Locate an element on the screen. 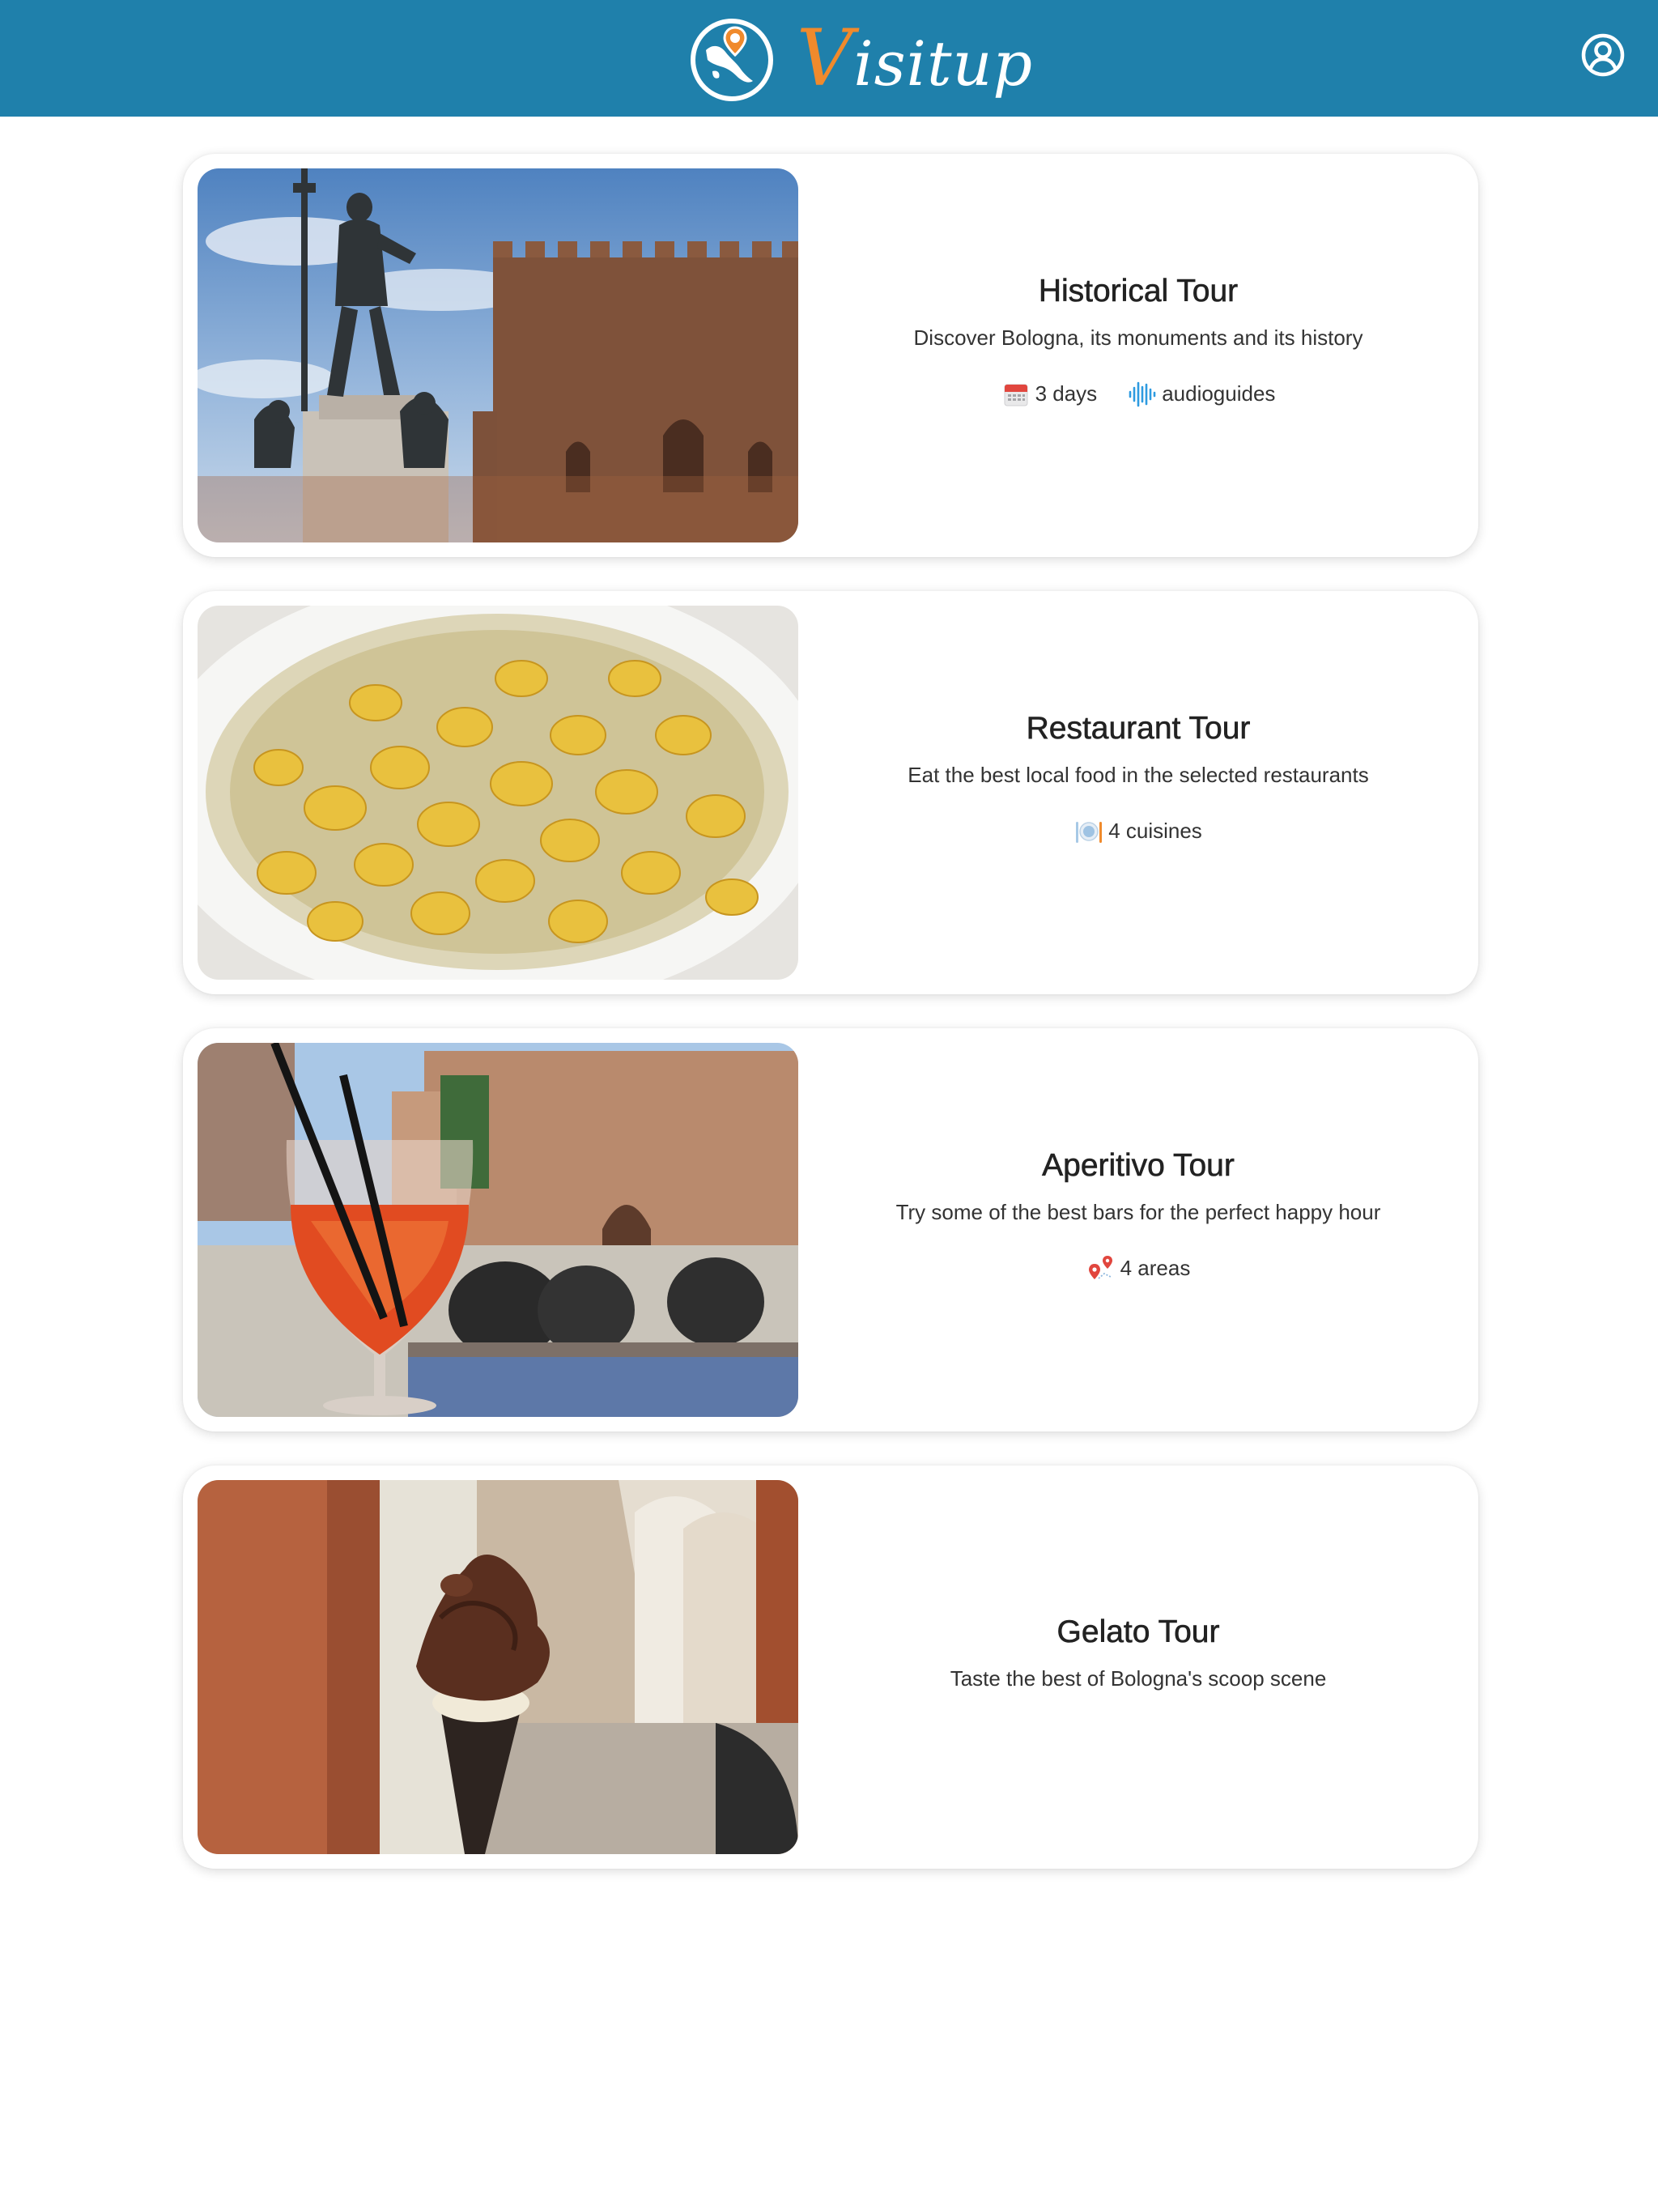 The image size is (1658, 2212). meta-cuisines: 4 cuisines is located at coordinates (1138, 832).